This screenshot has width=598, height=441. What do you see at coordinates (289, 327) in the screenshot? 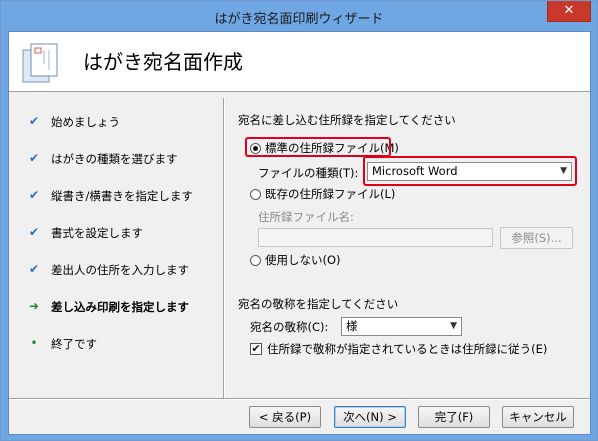
I see `honorific-label: 宛名の敬称(C):` at bounding box center [289, 327].